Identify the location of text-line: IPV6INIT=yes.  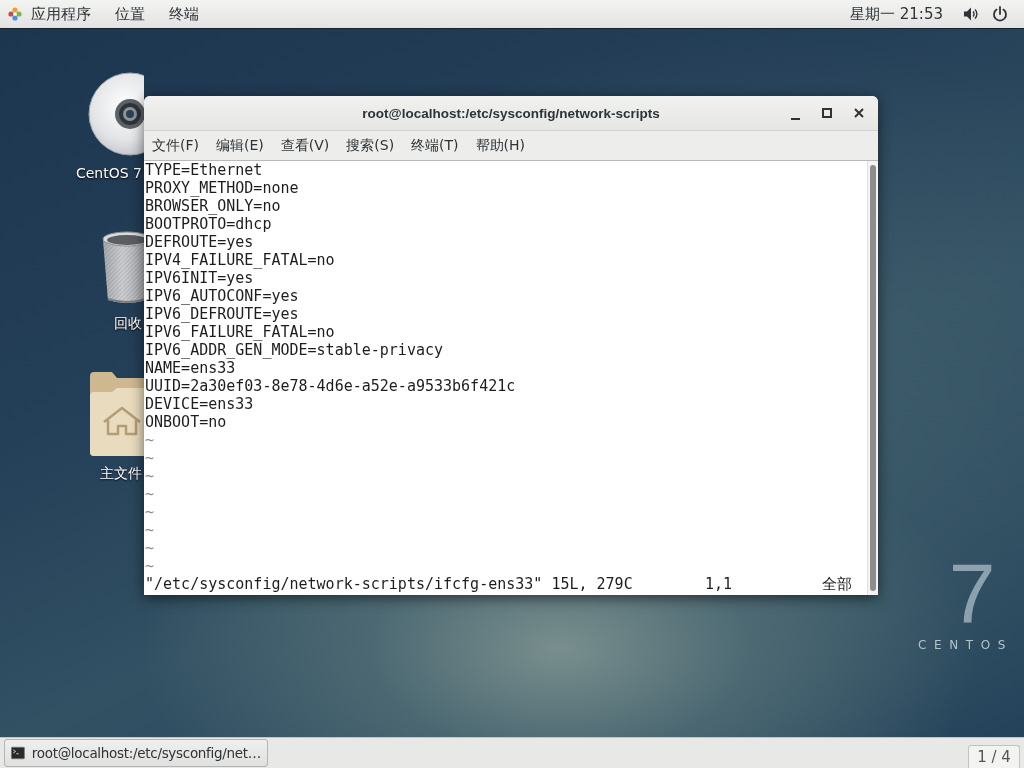
(199, 278).